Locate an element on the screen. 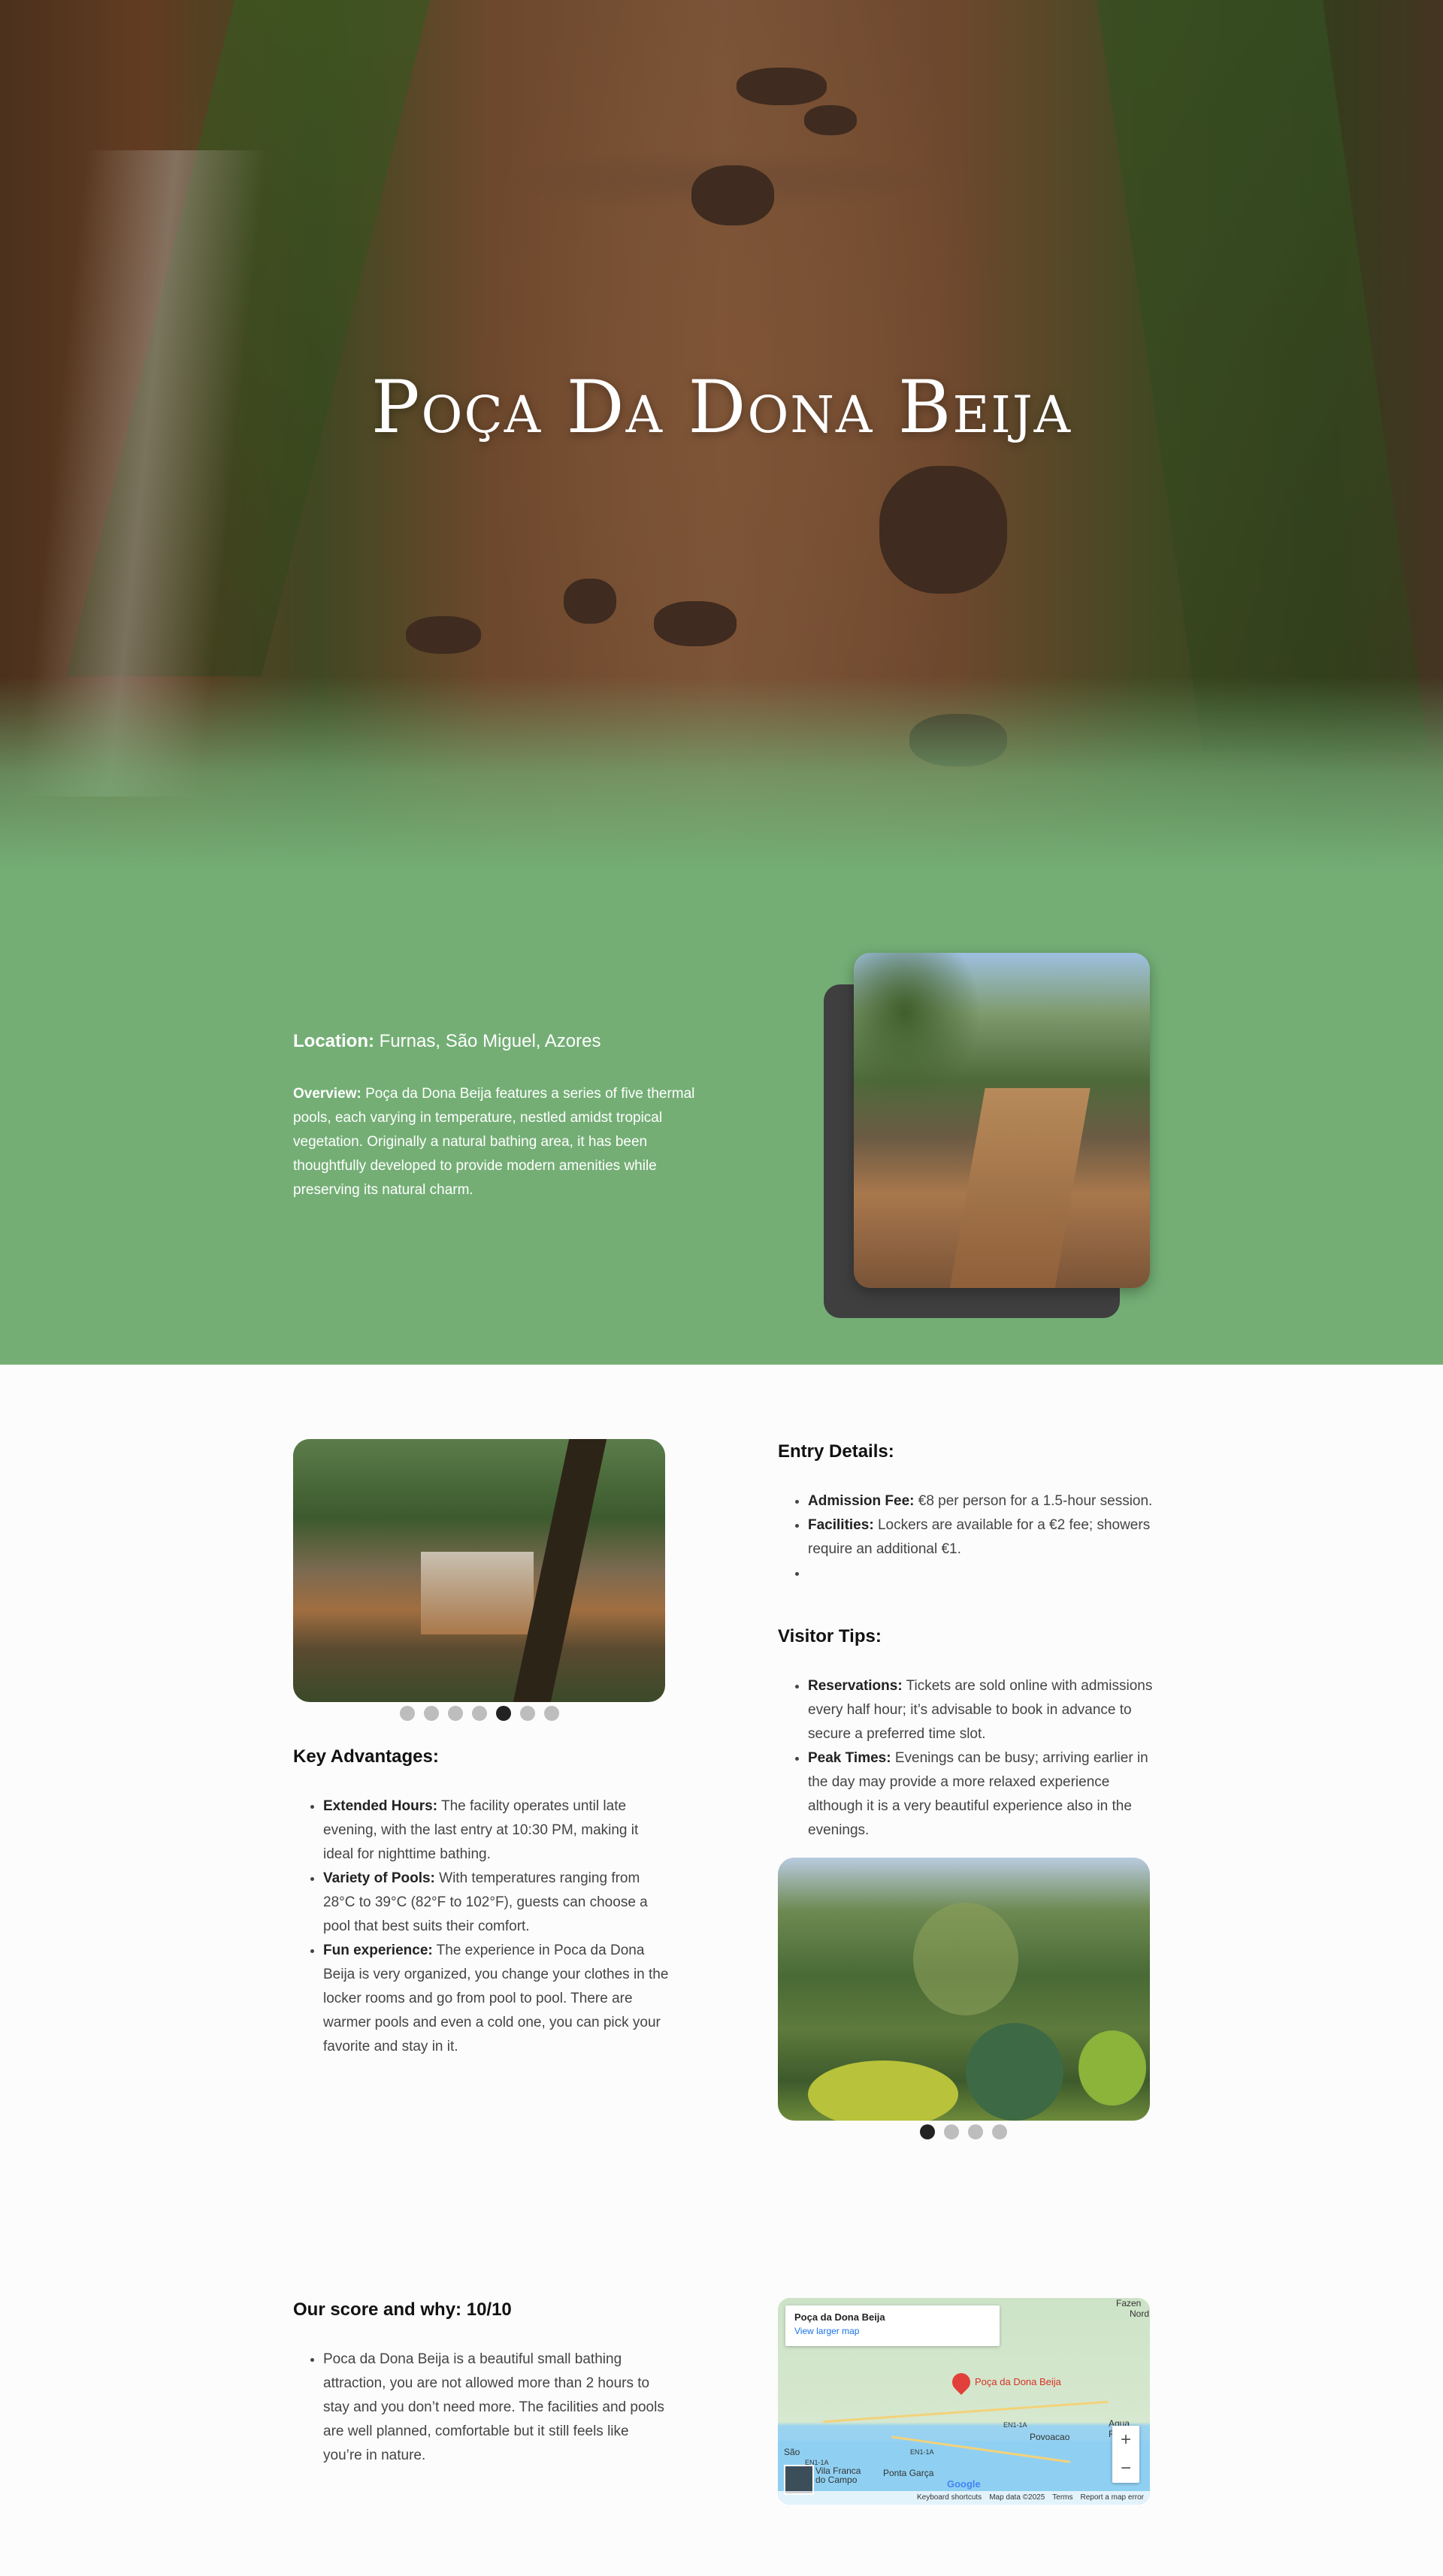 This screenshot has height=2576, width=1443. zoom-out-button: − is located at coordinates (1125, 2468).